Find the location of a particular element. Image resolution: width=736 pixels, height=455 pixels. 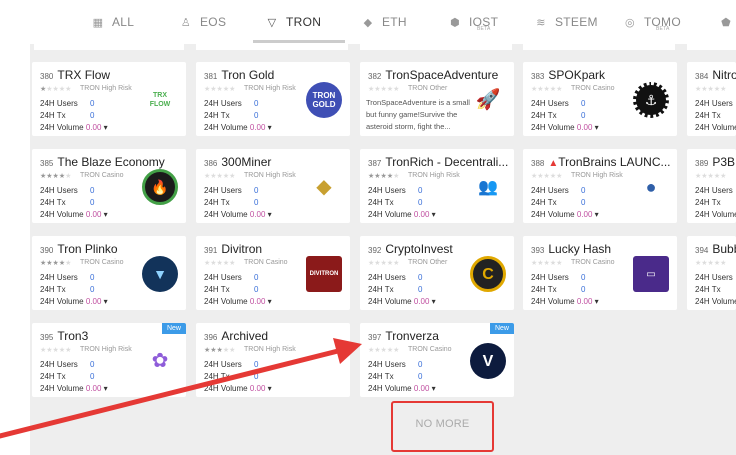

annotation-arrow is located at coordinates (181, 388).